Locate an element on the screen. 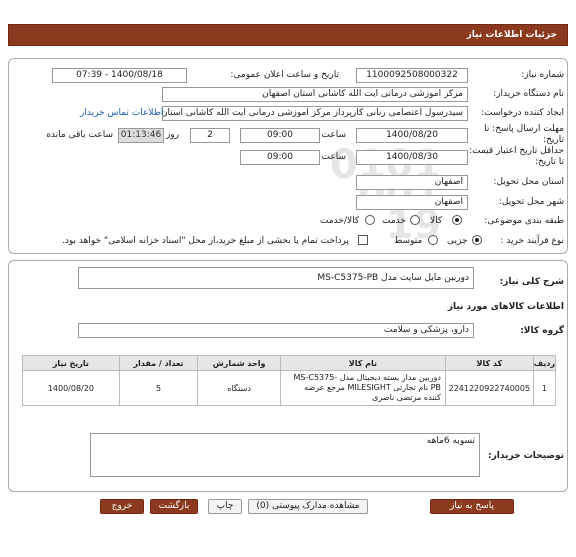  province-label: استان محل تحویل: is located at coordinates (528, 182).